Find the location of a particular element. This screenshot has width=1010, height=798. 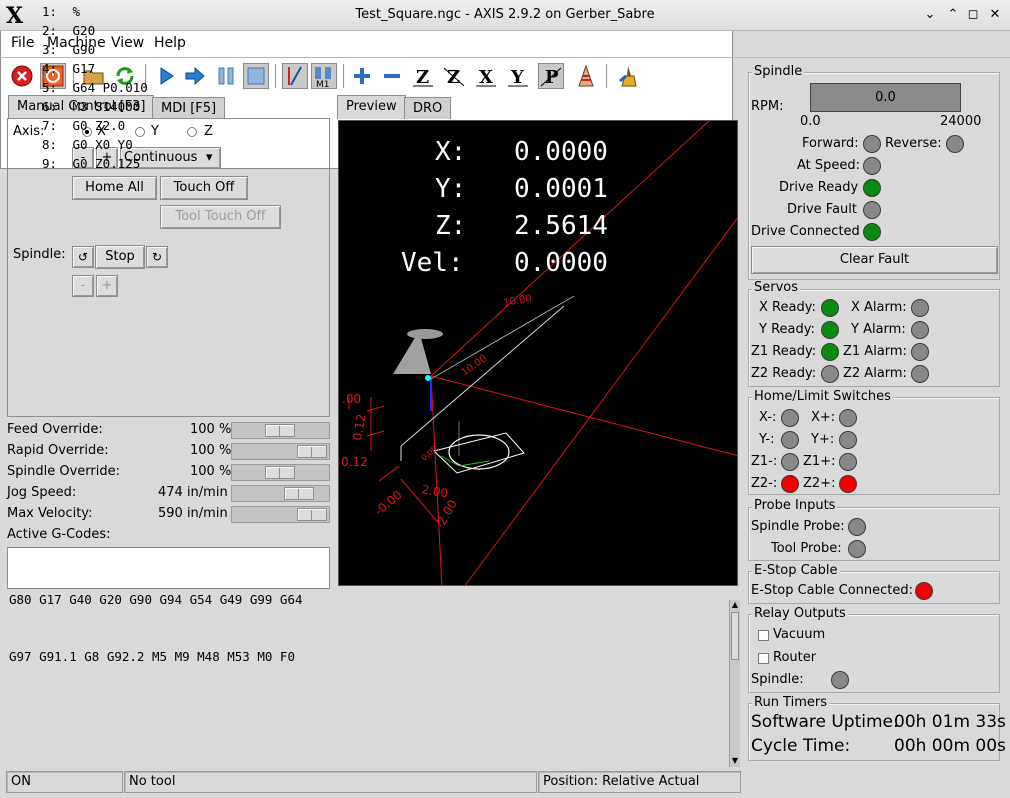

menu-help: Help is located at coordinates (170, 43).